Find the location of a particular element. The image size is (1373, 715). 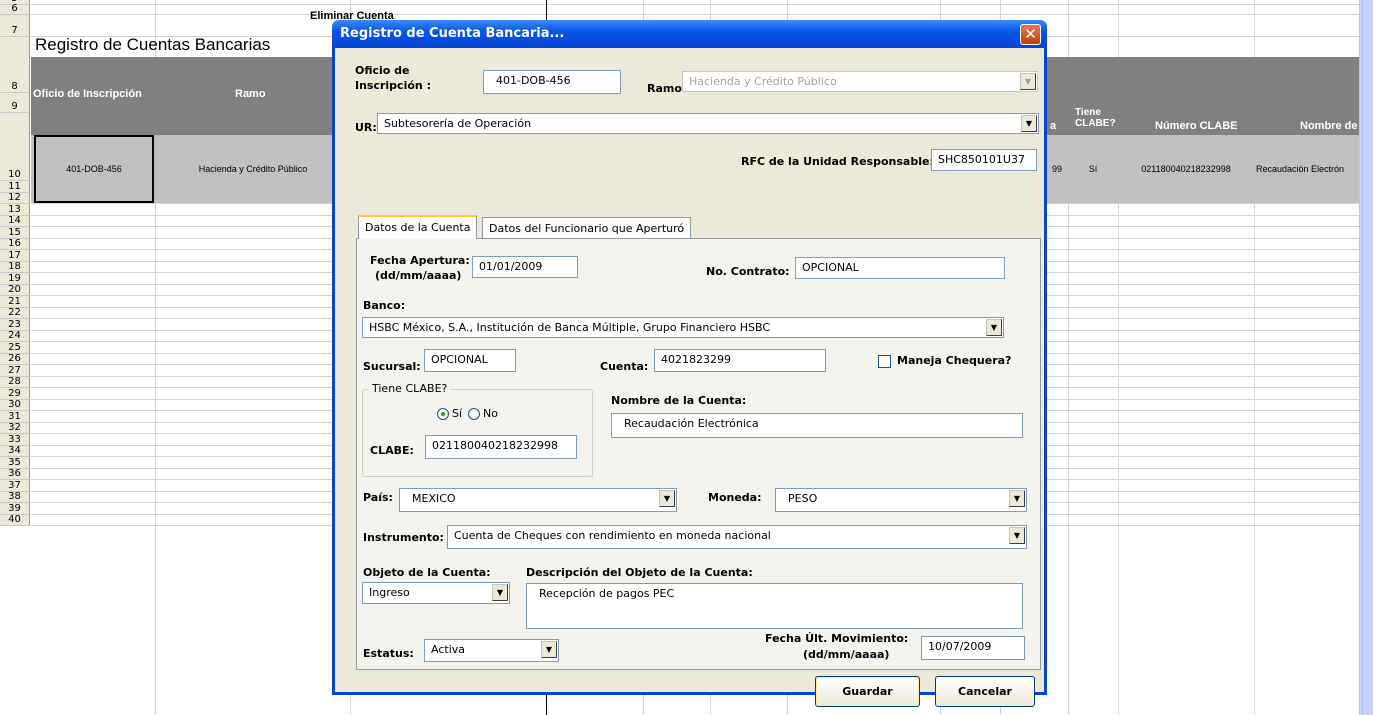

moneda-select: PESO ▼ is located at coordinates (901, 500).